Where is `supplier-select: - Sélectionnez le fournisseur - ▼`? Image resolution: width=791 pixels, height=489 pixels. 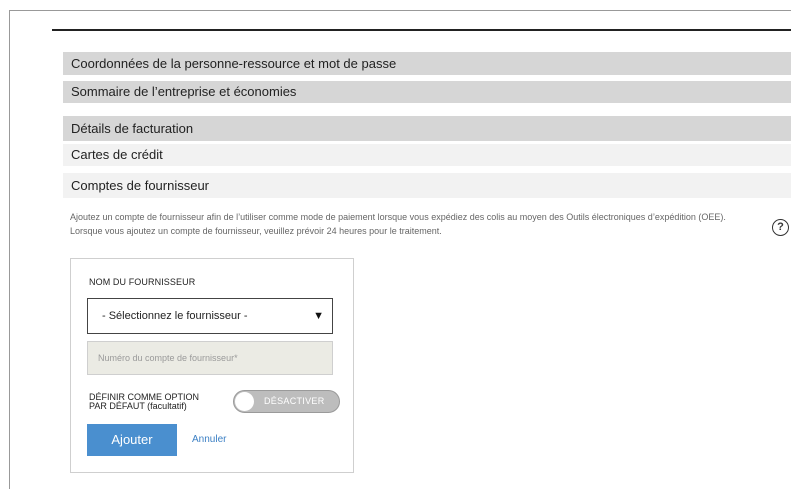 supplier-select: - Sélectionnez le fournisseur - ▼ is located at coordinates (210, 316).